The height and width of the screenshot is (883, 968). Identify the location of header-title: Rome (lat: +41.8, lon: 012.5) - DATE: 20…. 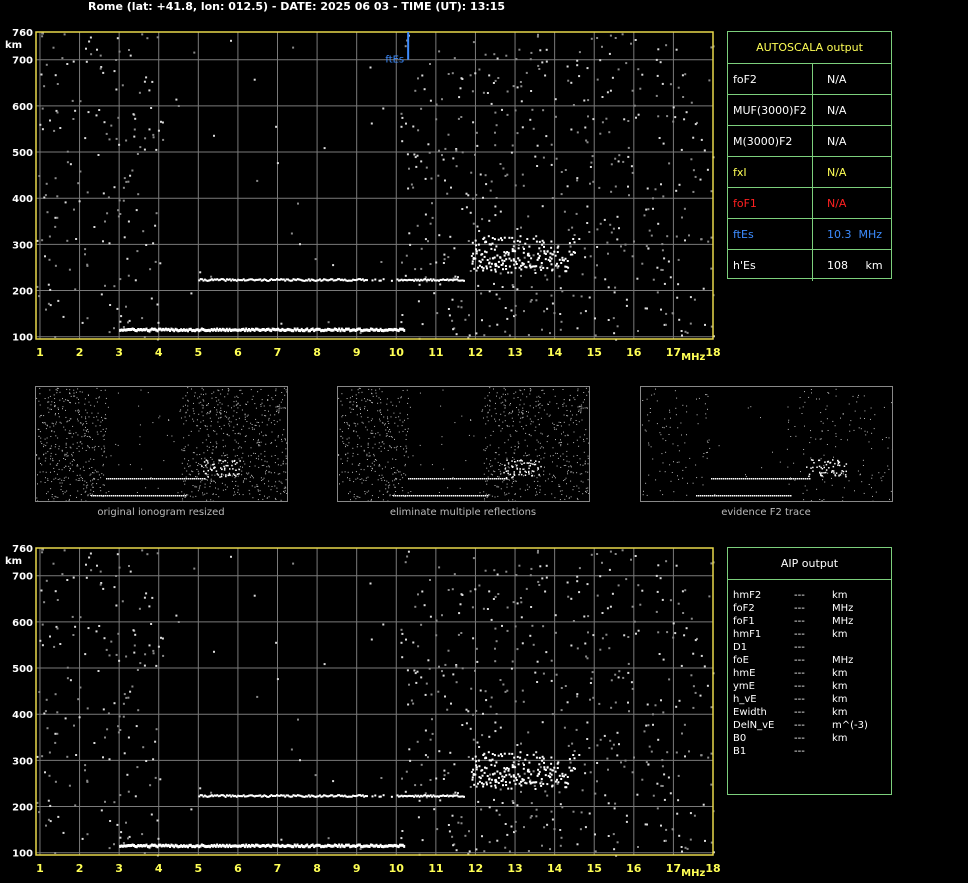
(297, 6).